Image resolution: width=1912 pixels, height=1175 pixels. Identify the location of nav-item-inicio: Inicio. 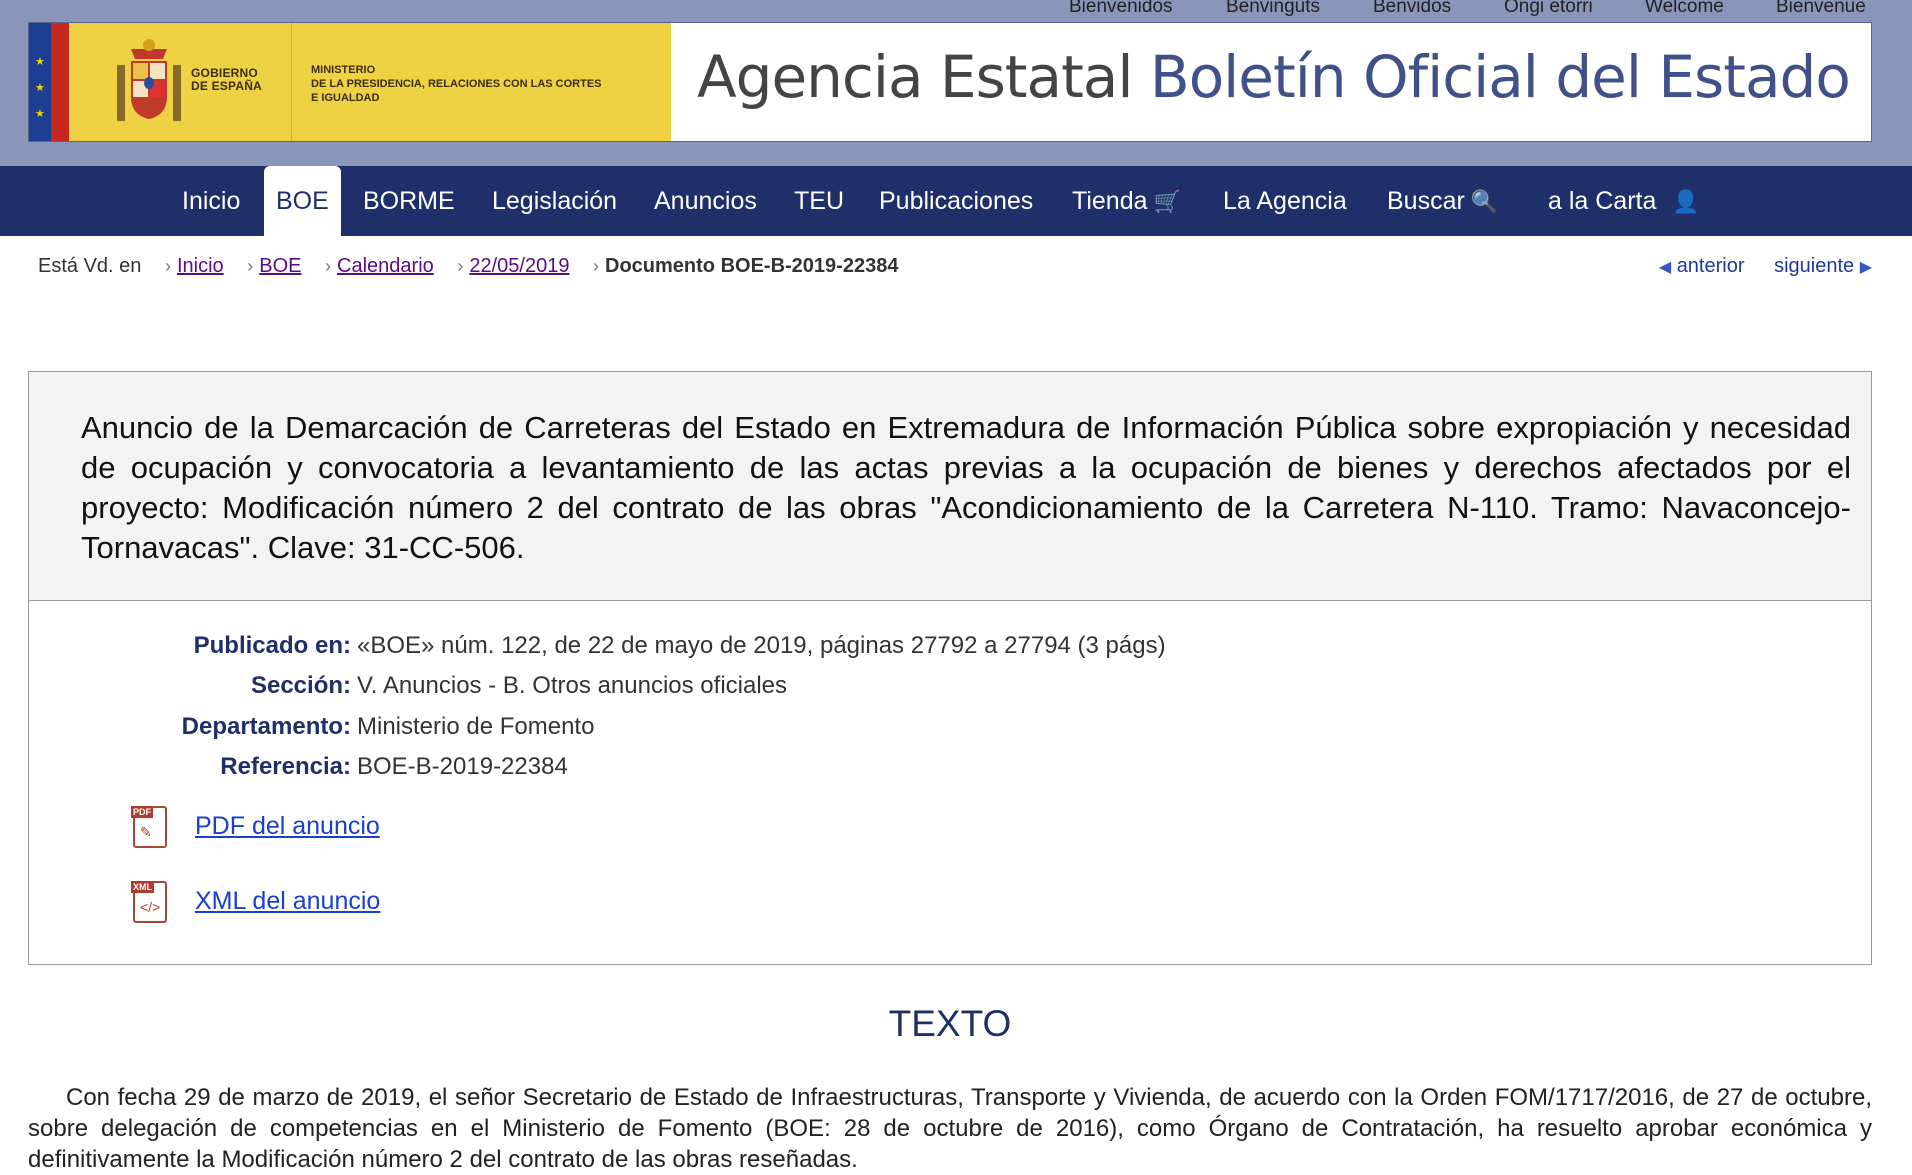
(211, 201).